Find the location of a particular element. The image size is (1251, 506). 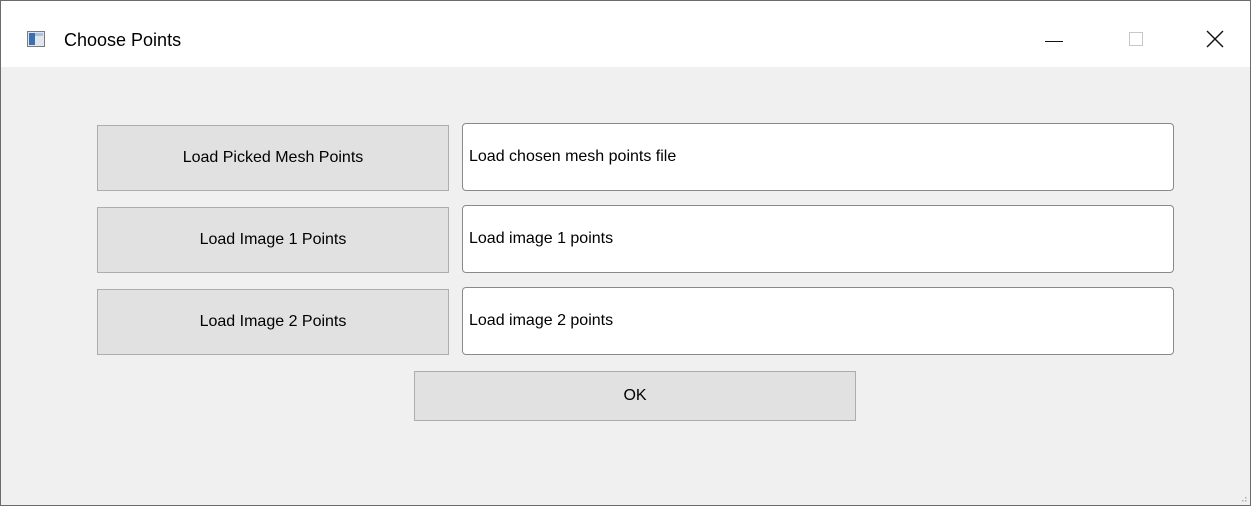

image-1-points-field is located at coordinates (818, 239).